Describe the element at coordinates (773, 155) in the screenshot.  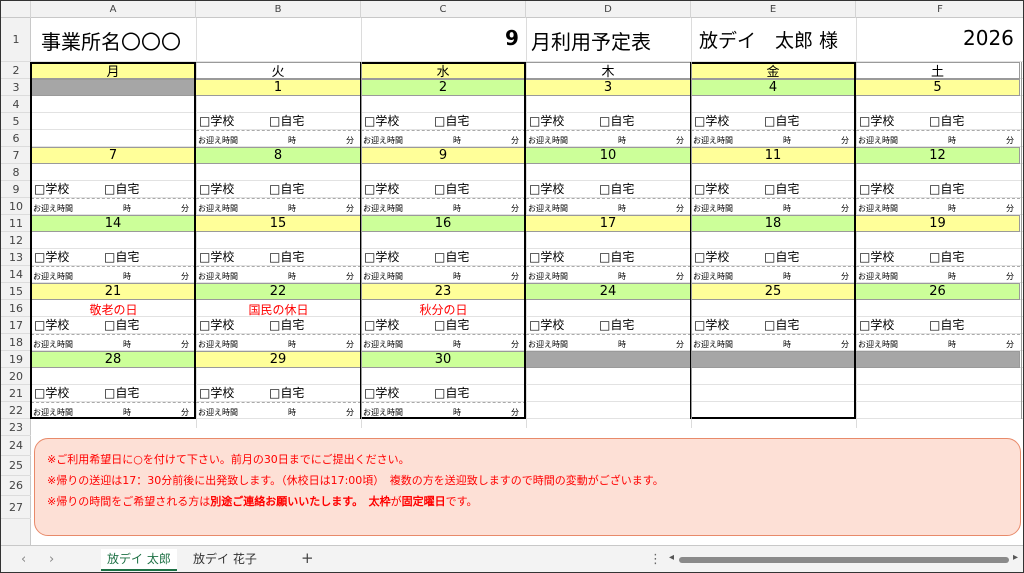
I see `day-number-cell: 11` at that location.